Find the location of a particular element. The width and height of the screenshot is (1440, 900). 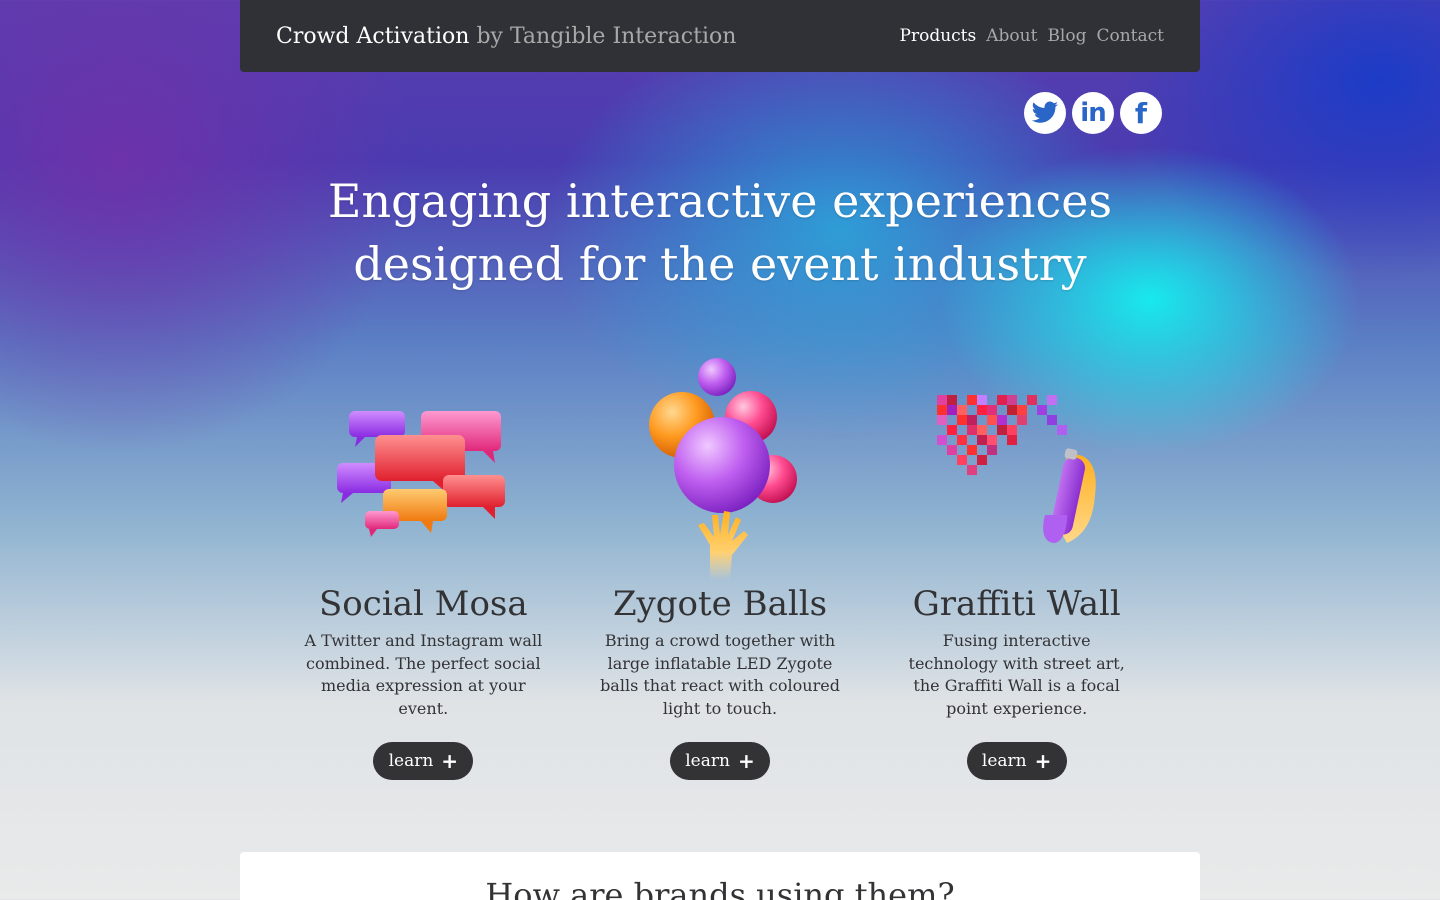

nav-item-blog: Blog is located at coordinates (1066, 36).